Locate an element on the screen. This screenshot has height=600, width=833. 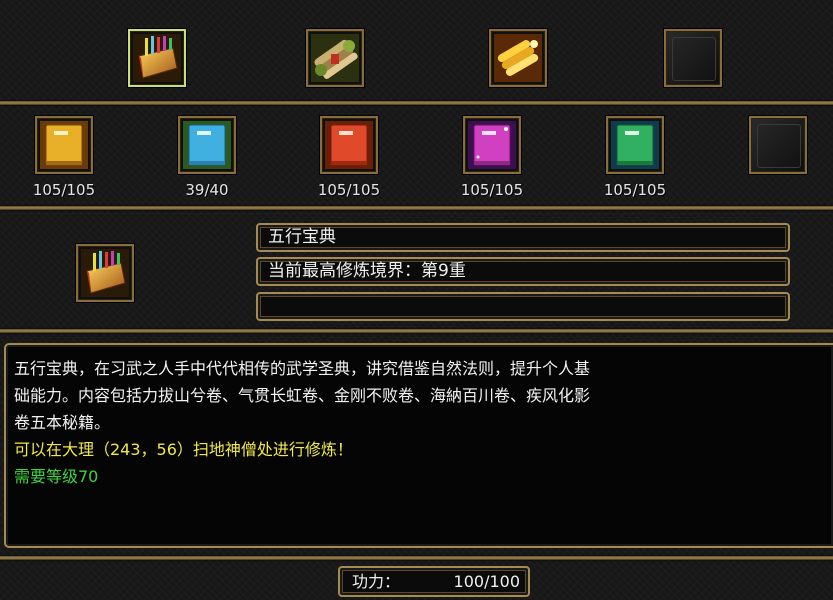
book-slot-green is located at coordinates (635, 145).